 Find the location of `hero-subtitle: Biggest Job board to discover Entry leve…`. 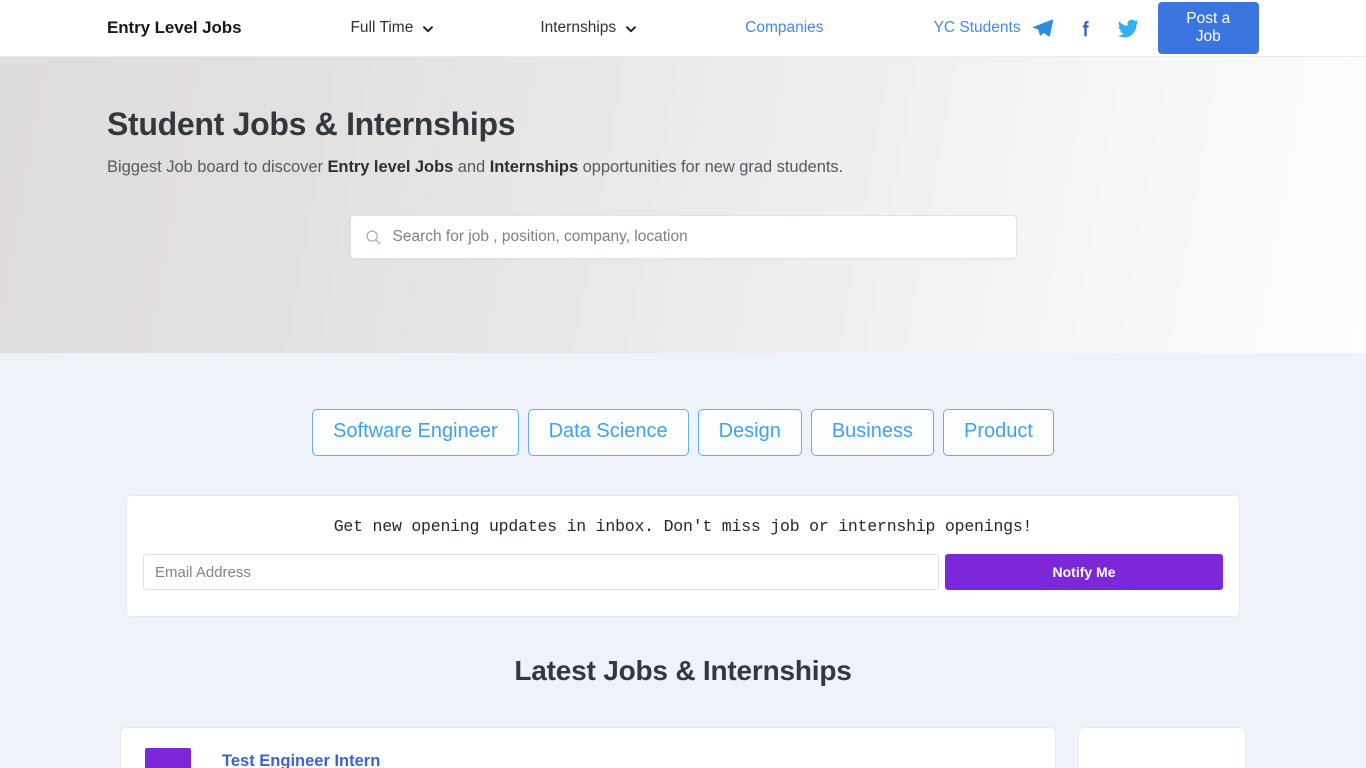

hero-subtitle: Biggest Job board to discover Entry leve… is located at coordinates (683, 167).